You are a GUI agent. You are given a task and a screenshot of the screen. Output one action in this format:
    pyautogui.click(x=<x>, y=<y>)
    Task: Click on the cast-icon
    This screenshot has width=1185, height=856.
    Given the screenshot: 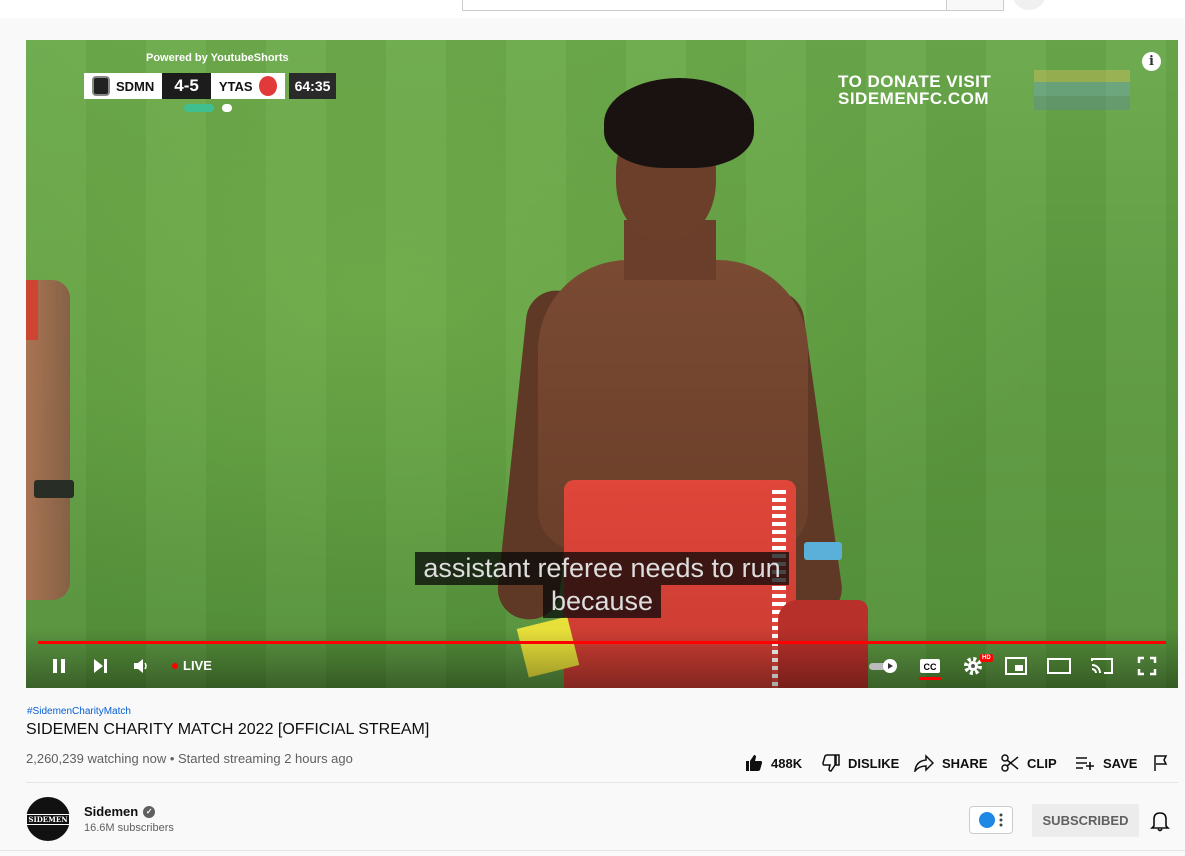 What is the action you would take?
    pyautogui.click(x=1102, y=666)
    